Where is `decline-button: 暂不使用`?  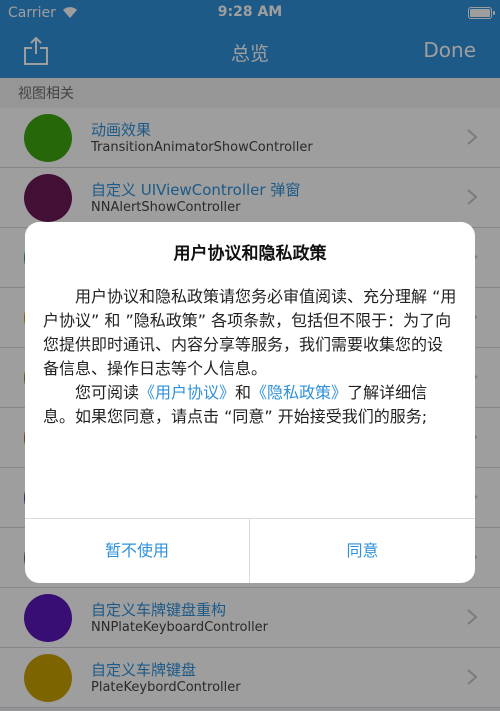
decline-button: 暂不使用 is located at coordinates (137, 551).